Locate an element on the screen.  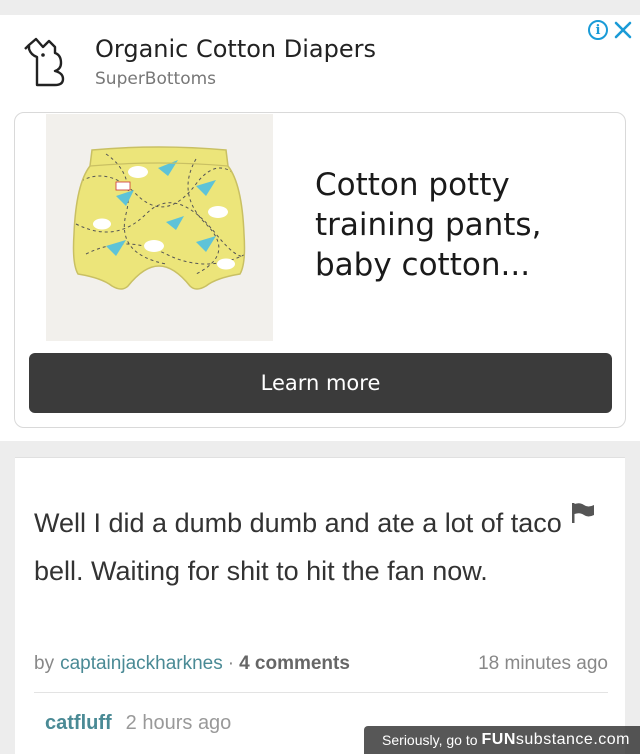
learn-more-button: Learn more is located at coordinates (320, 383).